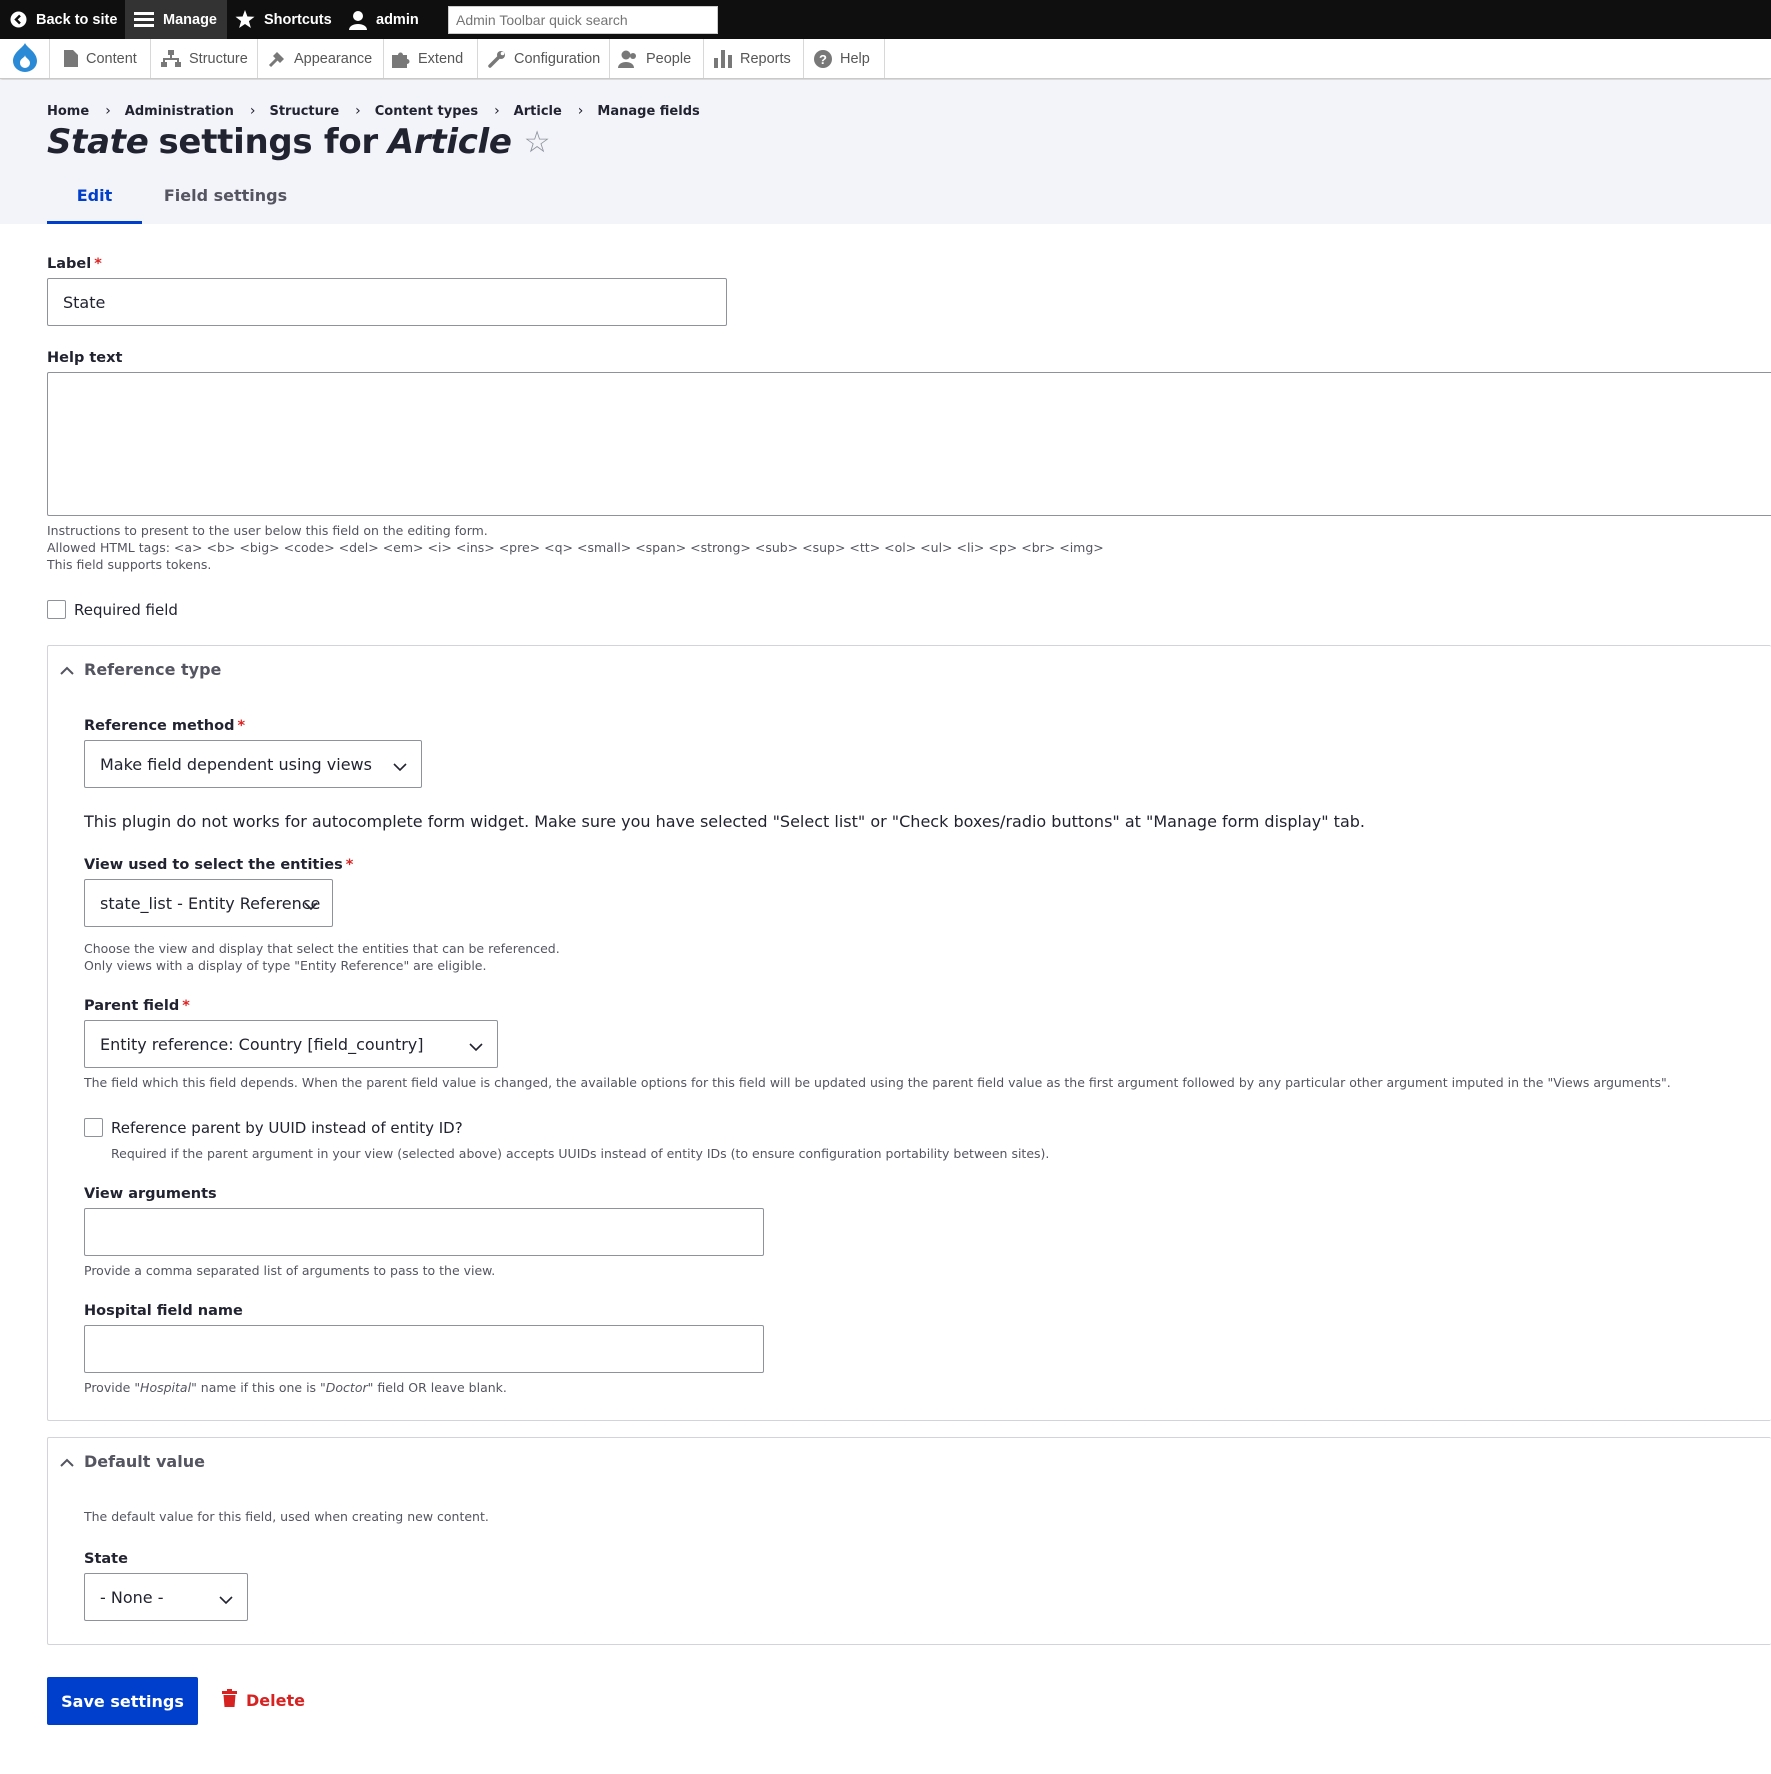  Describe the element at coordinates (909, 1541) in the screenshot. I see `default-value-fieldset` at that location.